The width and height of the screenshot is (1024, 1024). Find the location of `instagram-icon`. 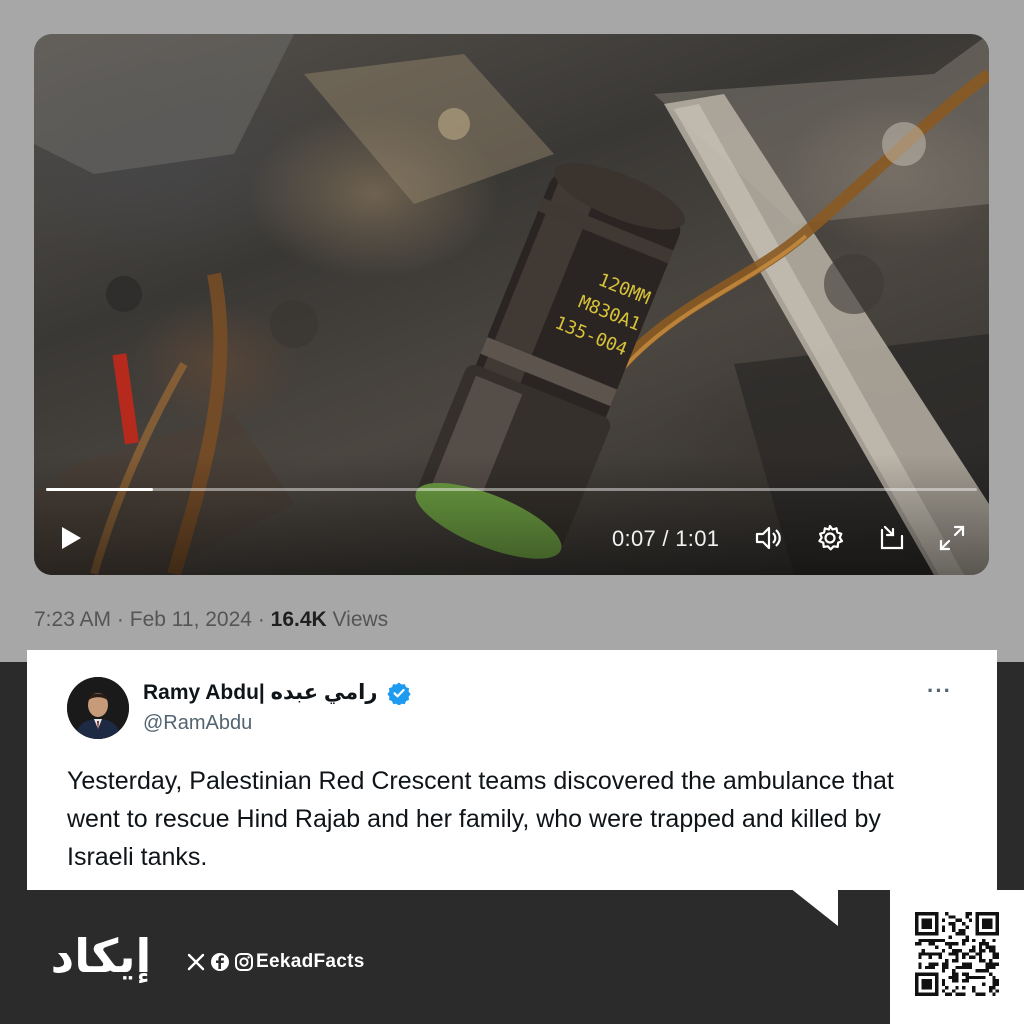

instagram-icon is located at coordinates (244, 962).